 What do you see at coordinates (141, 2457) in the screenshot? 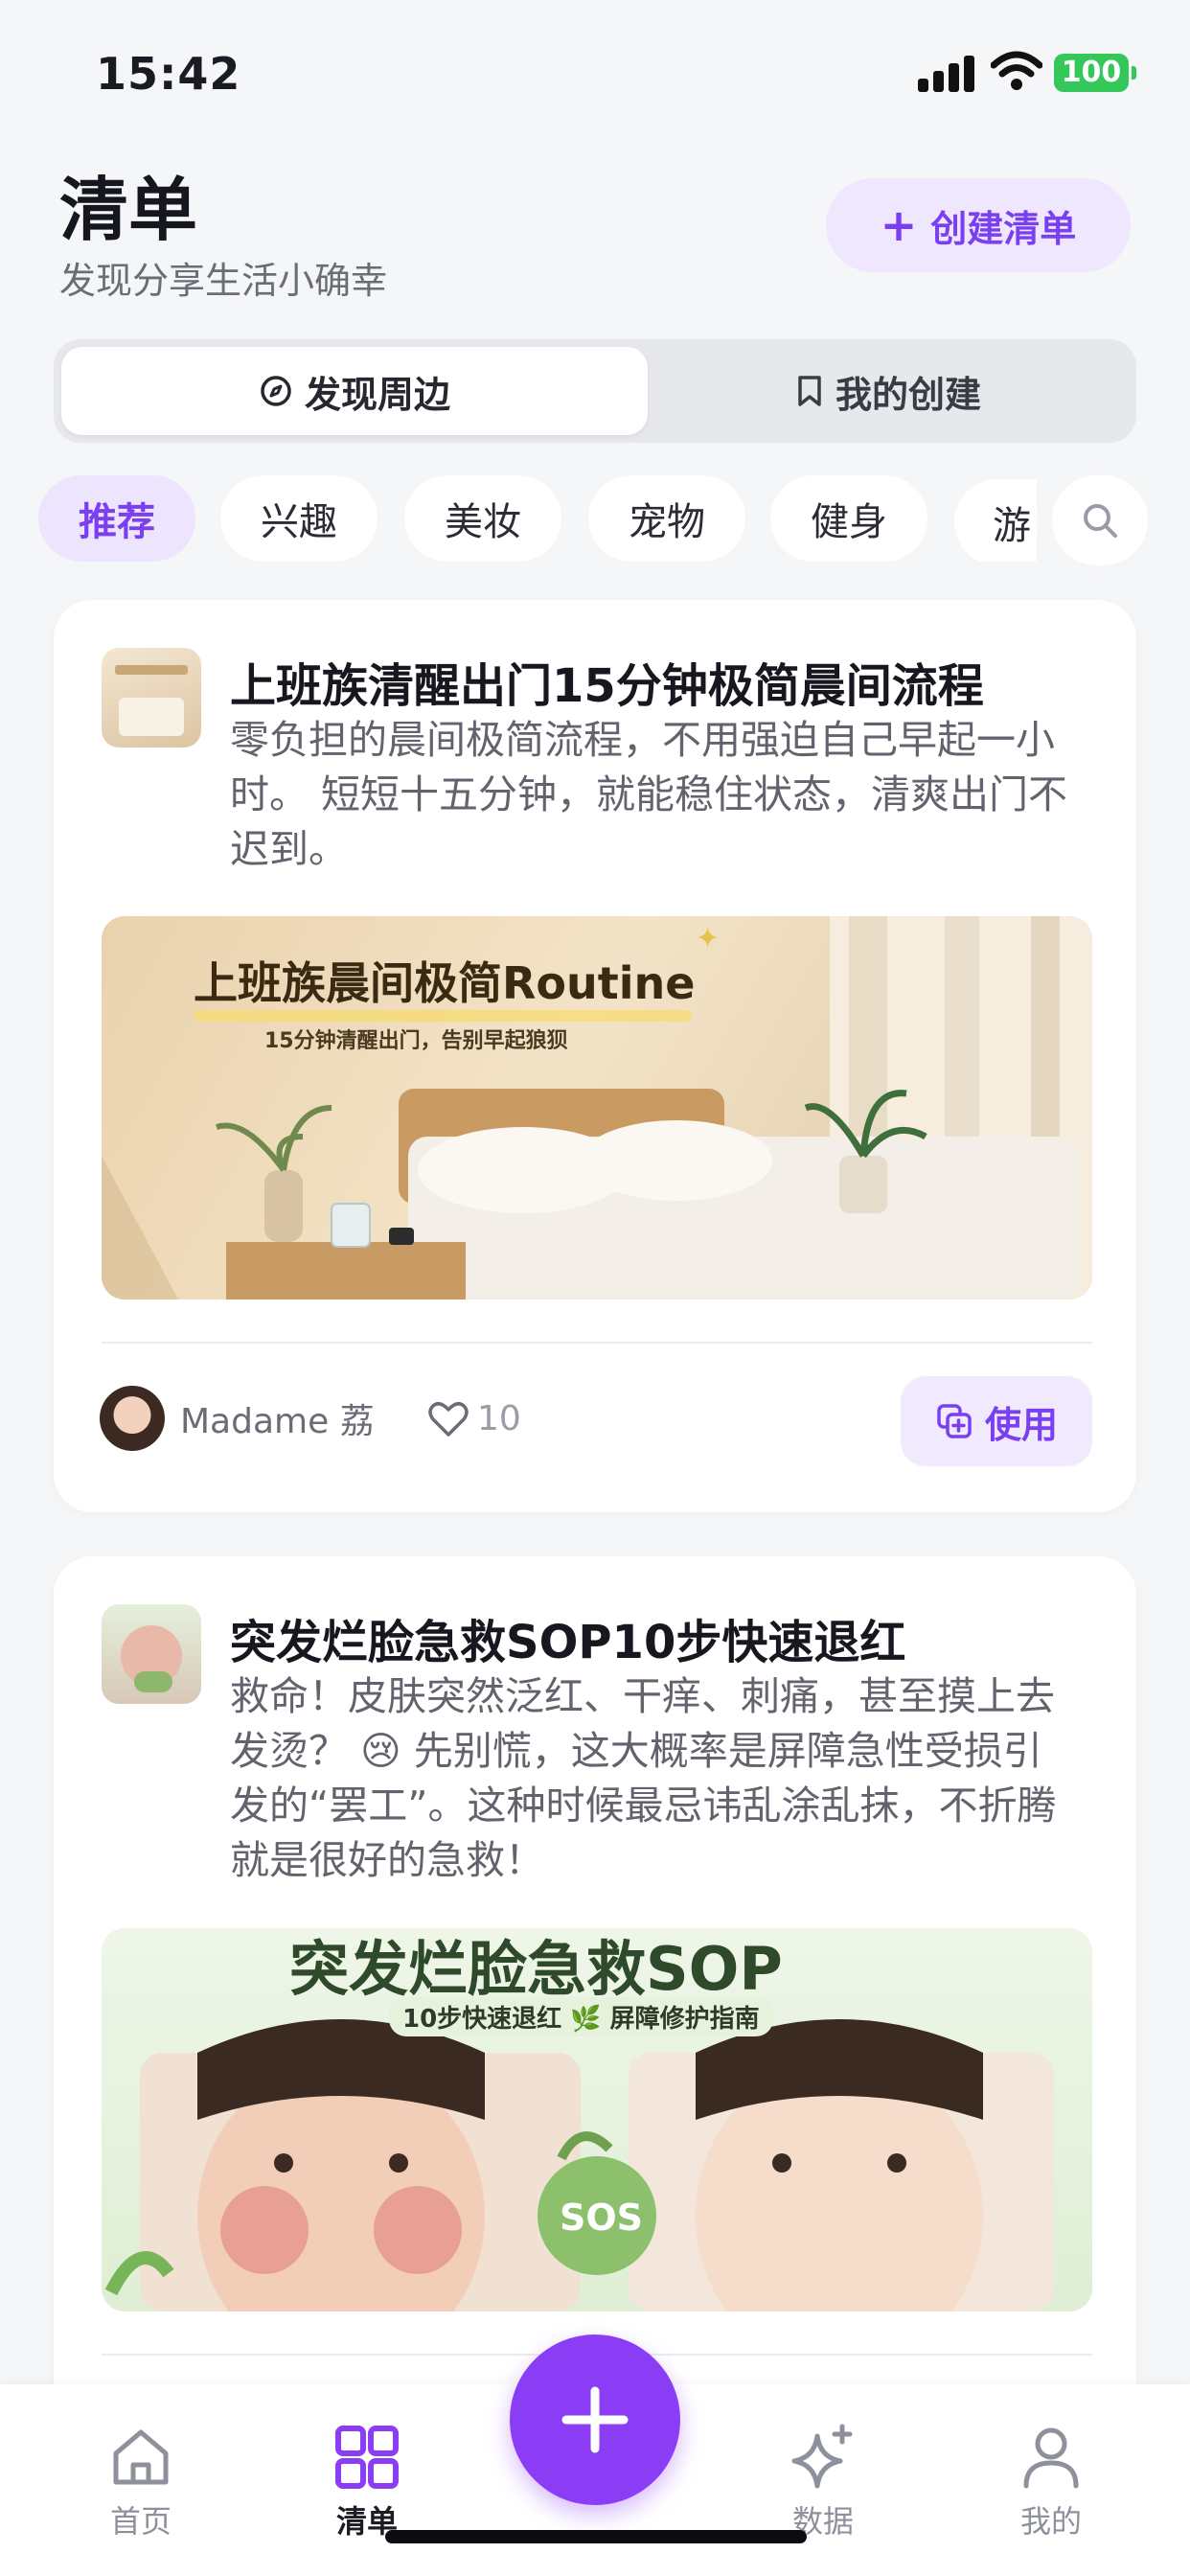
I see `home-icon` at bounding box center [141, 2457].